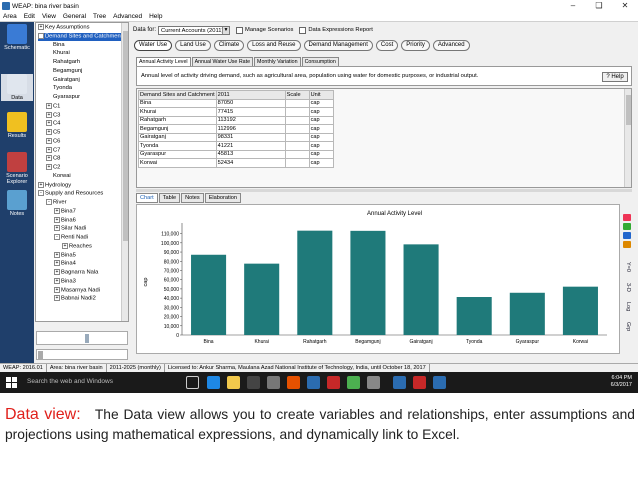 Image resolution: width=638 pixels, height=478 pixels. What do you see at coordinates (262, 299) in the screenshot?
I see `bar-khurai` at bounding box center [262, 299].